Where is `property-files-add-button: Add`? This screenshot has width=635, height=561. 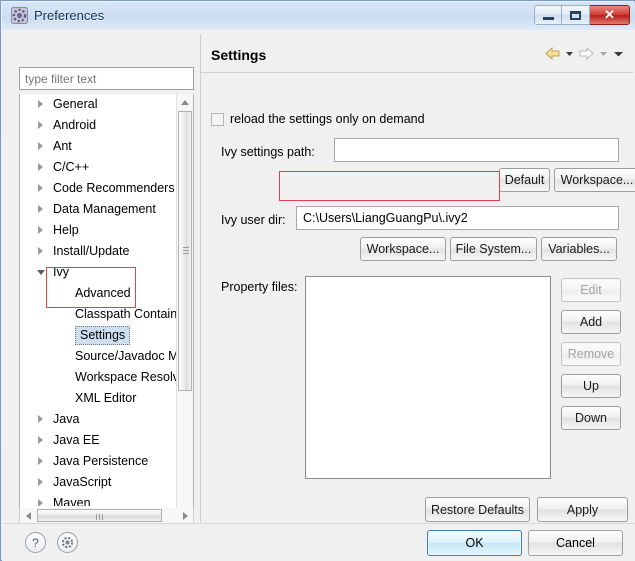 property-files-add-button: Add is located at coordinates (591, 322).